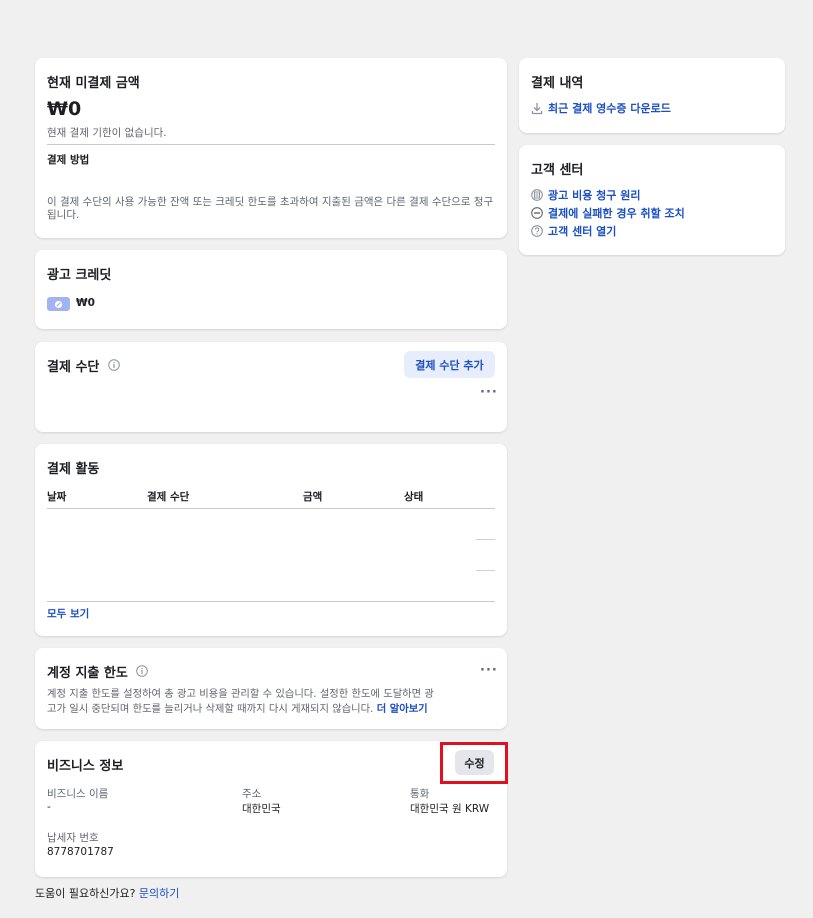 Image resolution: width=813 pixels, height=918 pixels. I want to click on help-link-open-help-center: 고객 센터 열기, so click(573, 231).